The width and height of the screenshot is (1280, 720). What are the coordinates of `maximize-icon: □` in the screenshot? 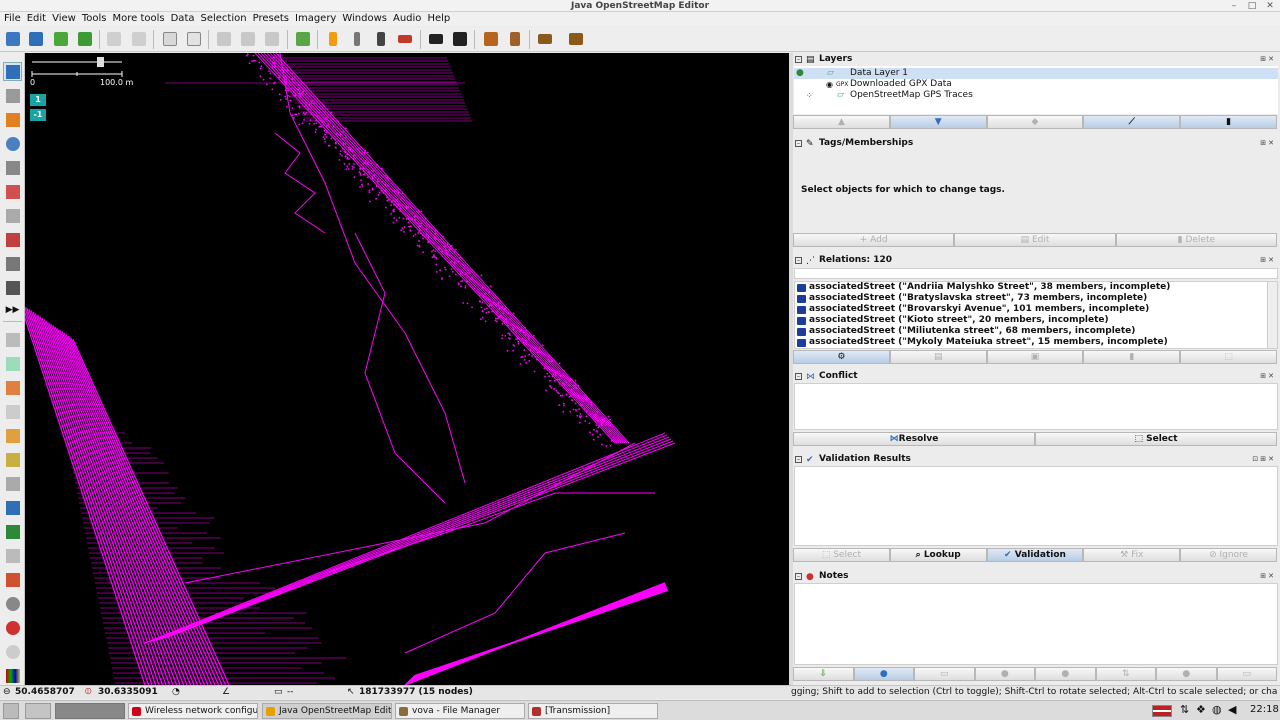 It's located at (1252, 6).